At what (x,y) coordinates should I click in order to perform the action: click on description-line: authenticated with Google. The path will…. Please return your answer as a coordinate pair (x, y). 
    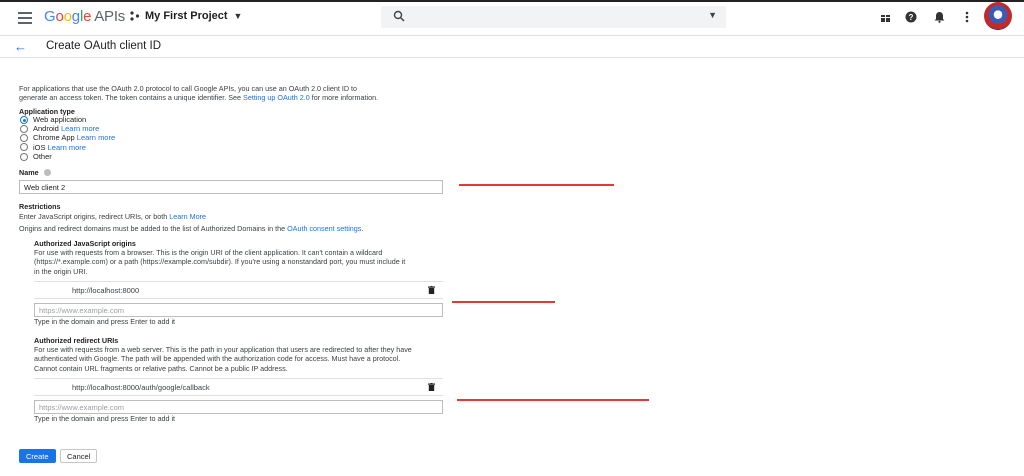
    Looking at the image, I should click on (217, 359).